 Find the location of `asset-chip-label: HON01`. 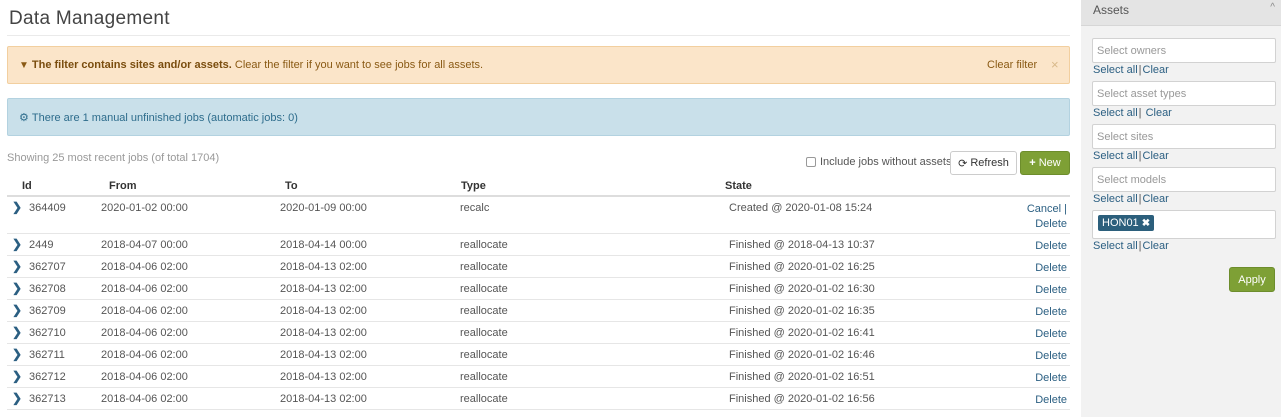

asset-chip-label: HON01 is located at coordinates (1120, 223).